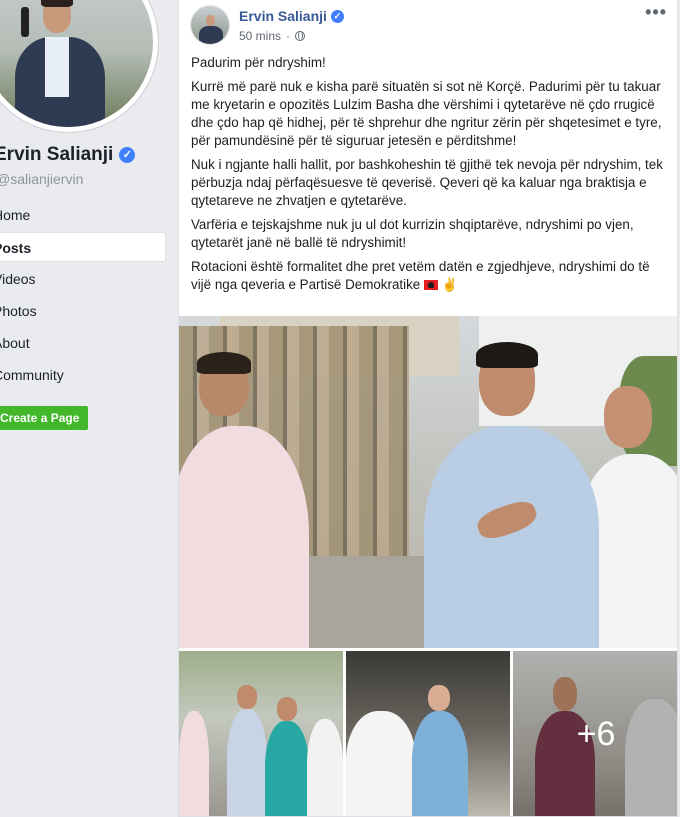  What do you see at coordinates (83, 311) in the screenshot?
I see `nav-item-photos: Photos` at bounding box center [83, 311].